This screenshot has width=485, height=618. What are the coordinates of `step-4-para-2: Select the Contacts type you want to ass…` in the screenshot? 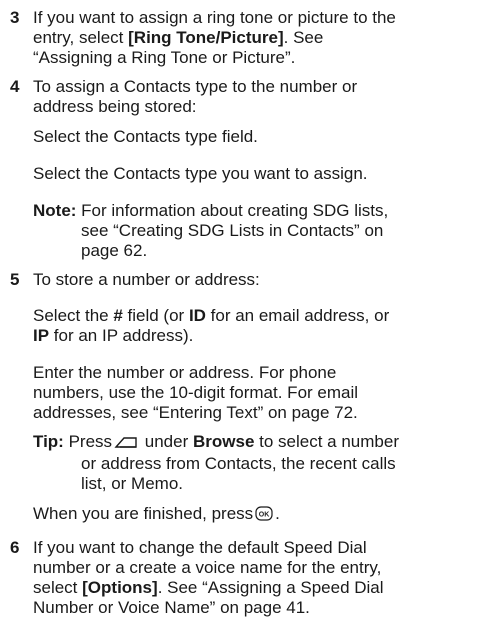 It's located at (200, 173).